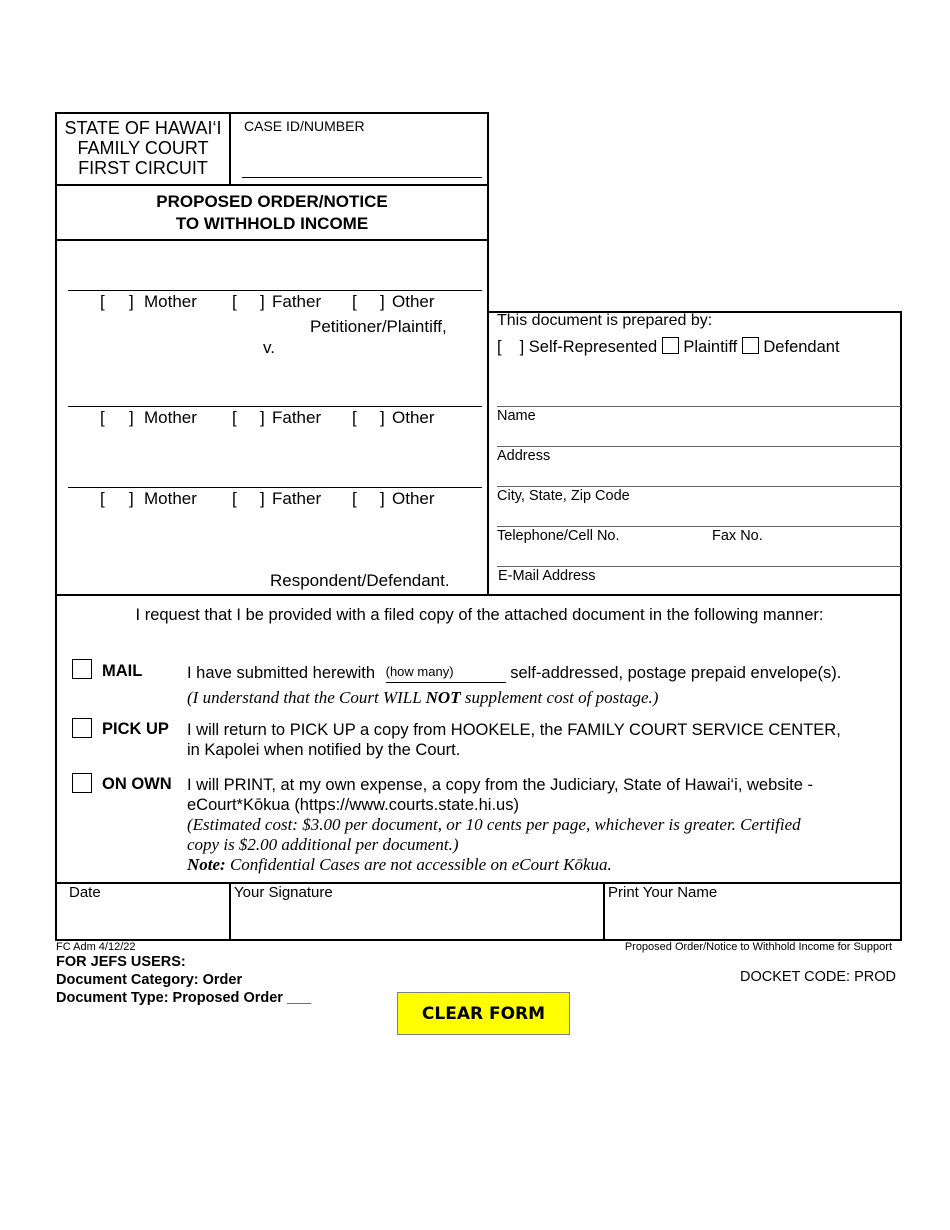 Image resolution: width=950 pixels, height=1230 pixels. I want to click on telephone-label: Telephone/Cell No., so click(558, 536).